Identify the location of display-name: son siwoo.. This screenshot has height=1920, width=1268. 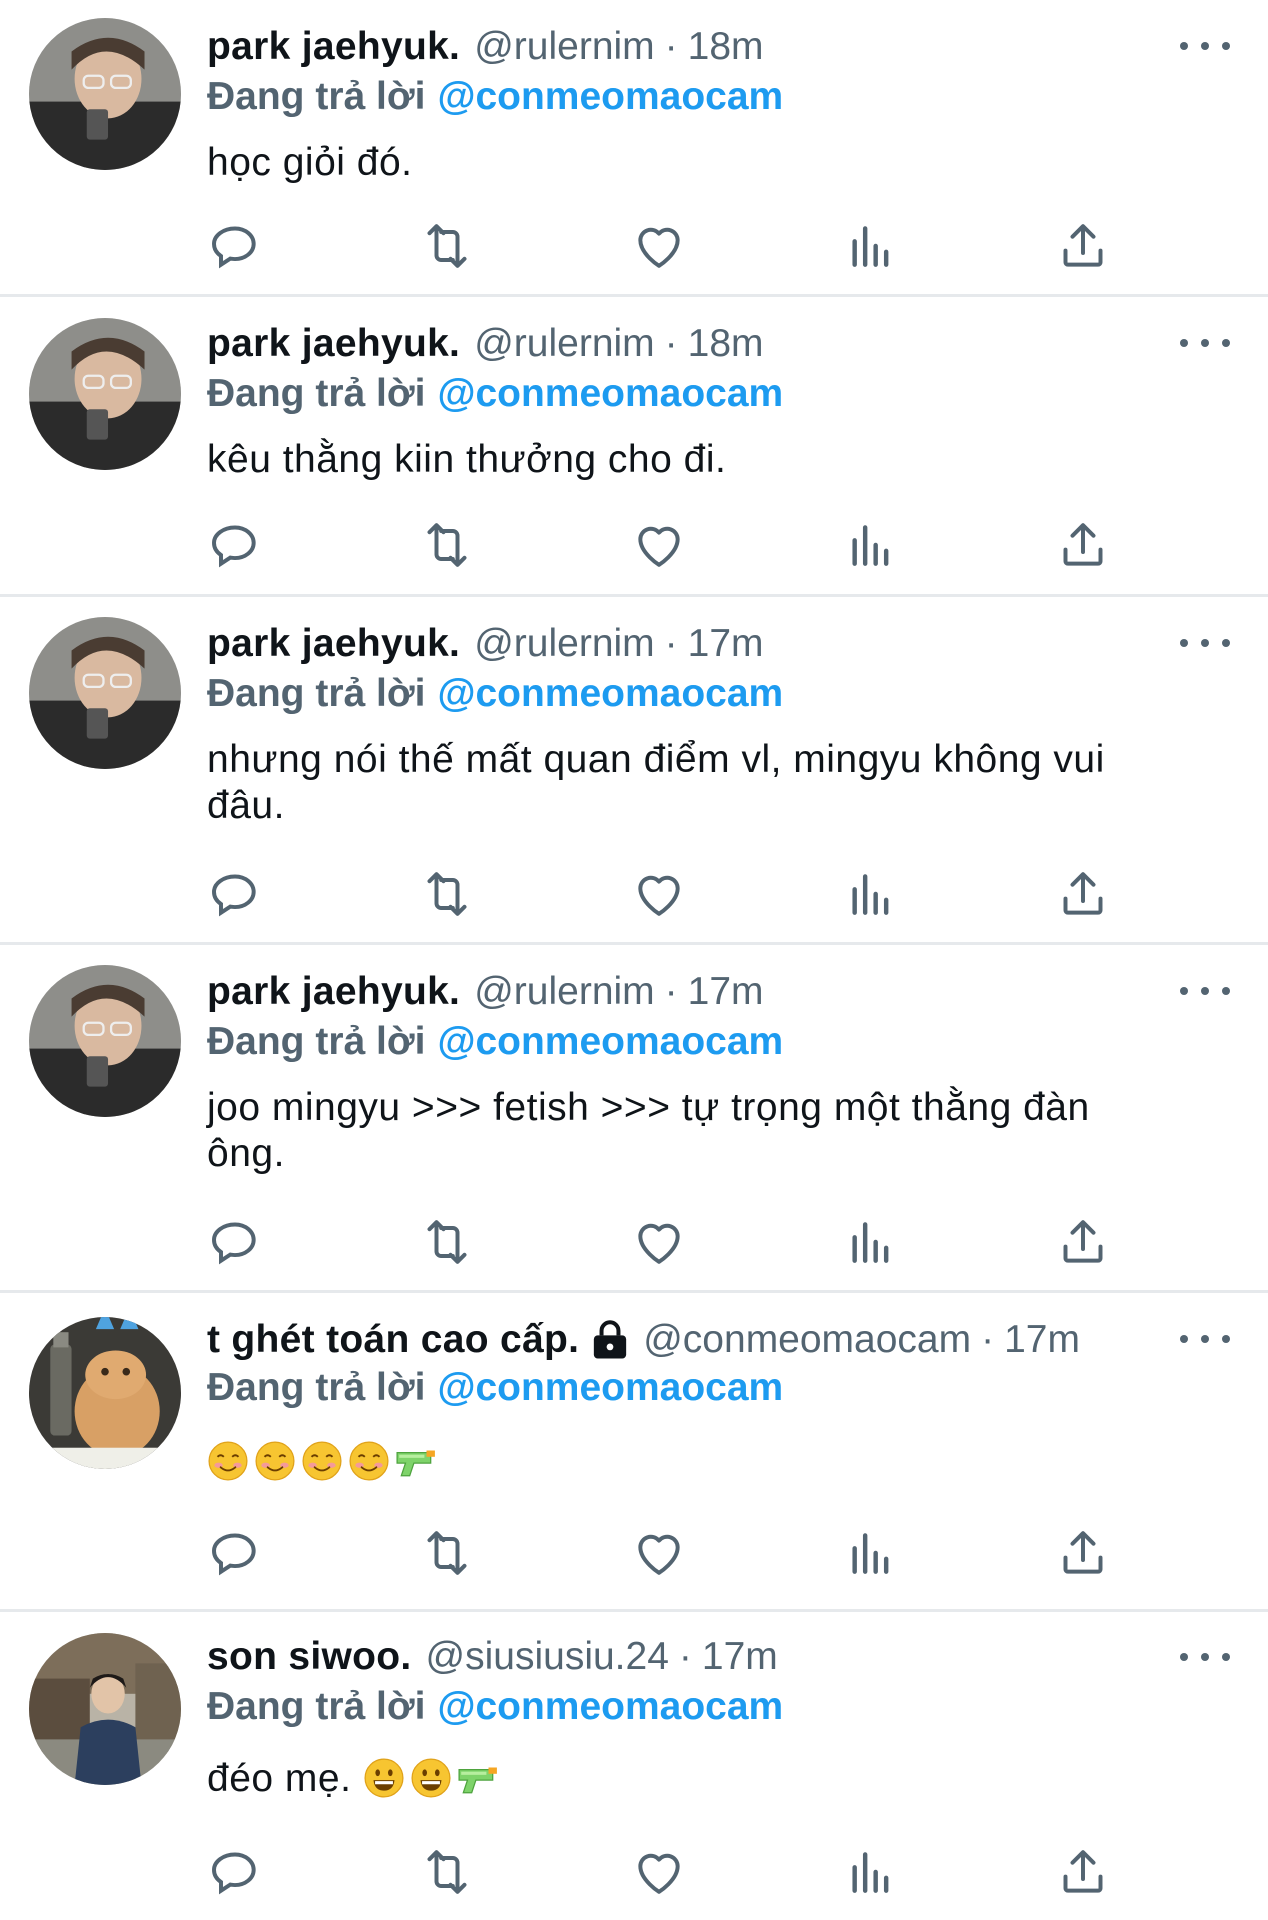
(309, 1657).